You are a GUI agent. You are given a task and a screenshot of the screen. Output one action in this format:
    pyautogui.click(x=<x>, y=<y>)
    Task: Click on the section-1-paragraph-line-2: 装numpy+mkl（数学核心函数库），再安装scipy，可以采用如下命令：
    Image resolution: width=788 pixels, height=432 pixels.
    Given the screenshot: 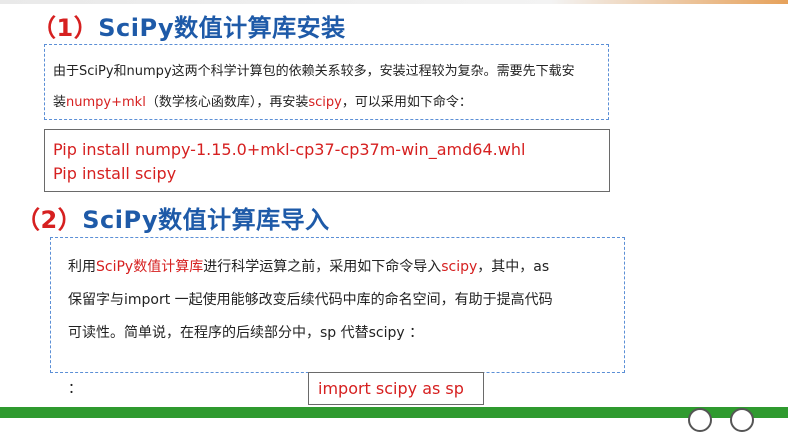 What is the action you would take?
    pyautogui.click(x=262, y=100)
    